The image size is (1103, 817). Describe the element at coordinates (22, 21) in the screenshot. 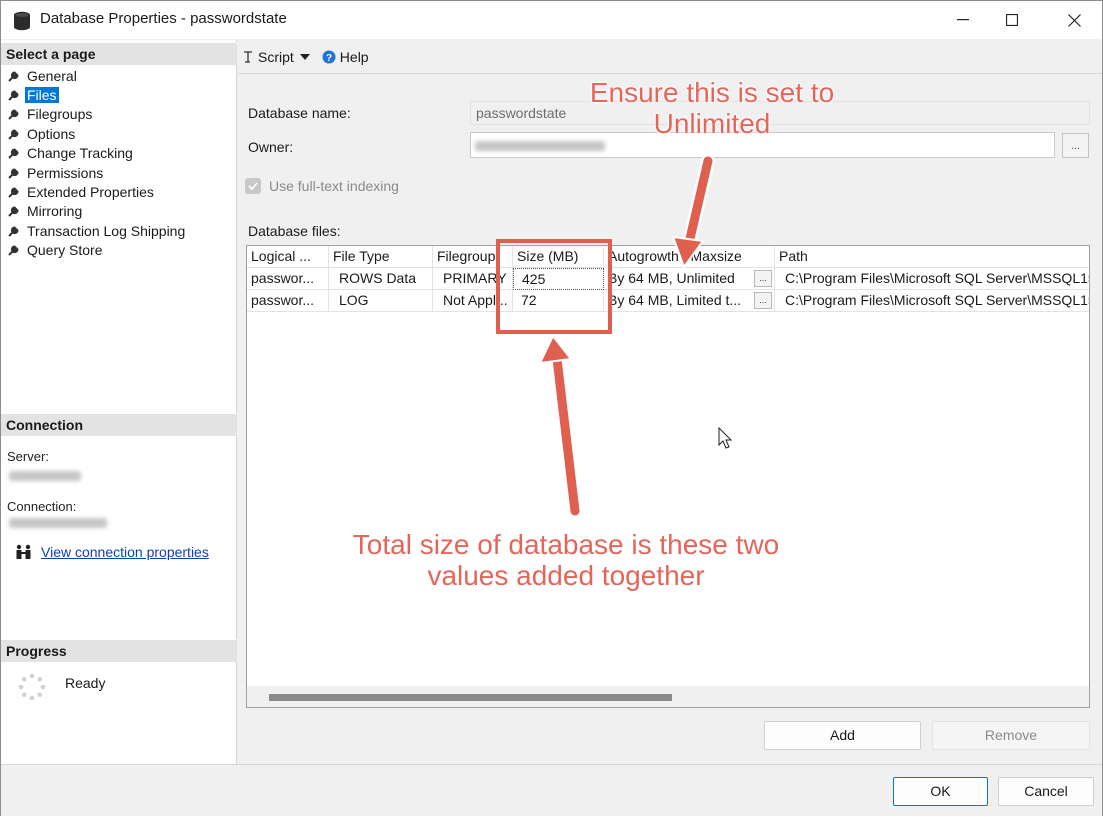

I see `database-icon` at that location.